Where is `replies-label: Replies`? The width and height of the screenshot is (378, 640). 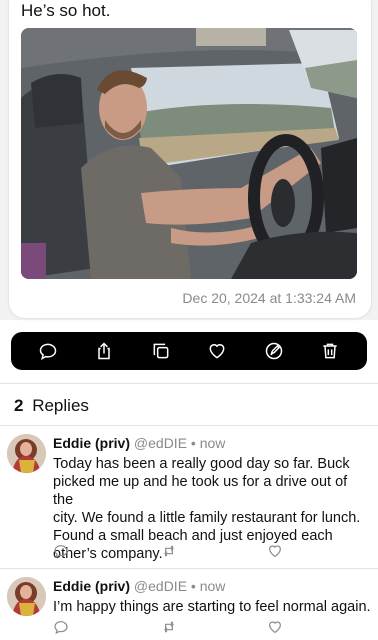
replies-label: Replies is located at coordinates (60, 405).